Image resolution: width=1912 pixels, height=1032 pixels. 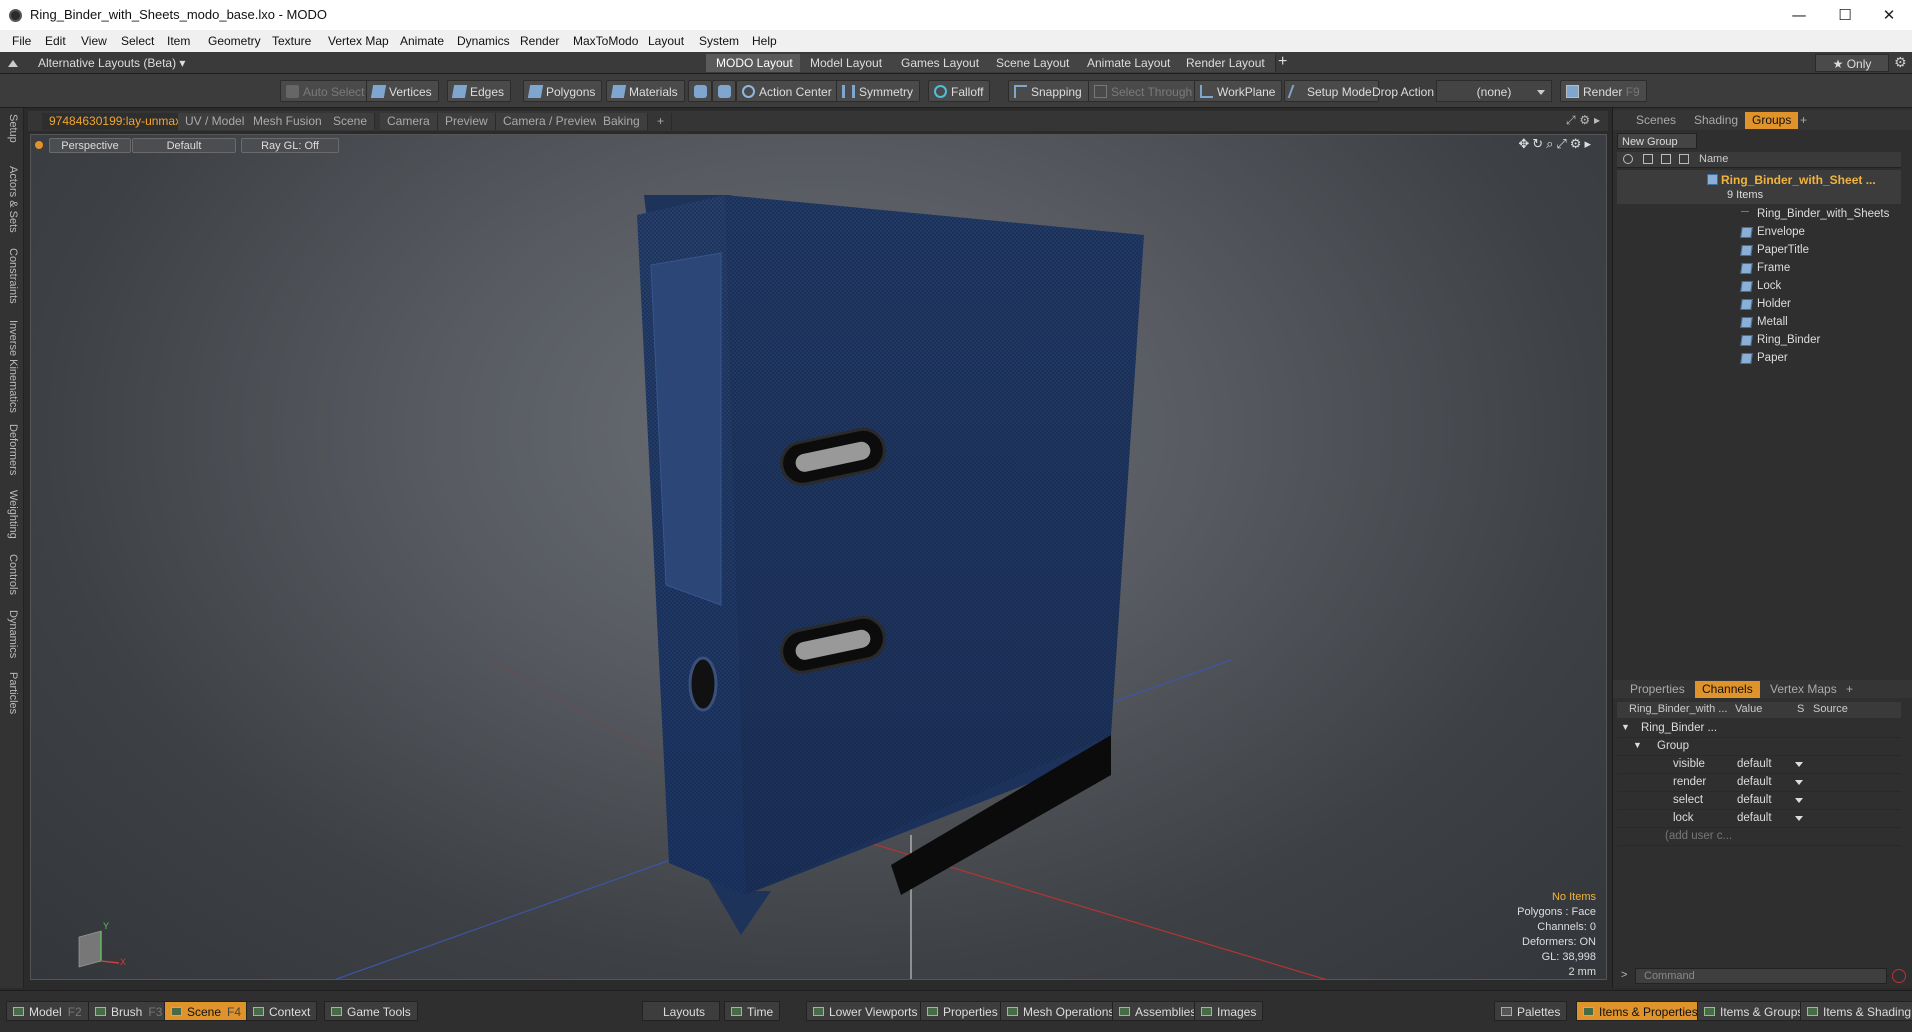 What do you see at coordinates (1852, 63) in the screenshot?
I see `only-toggle: ★ Only` at bounding box center [1852, 63].